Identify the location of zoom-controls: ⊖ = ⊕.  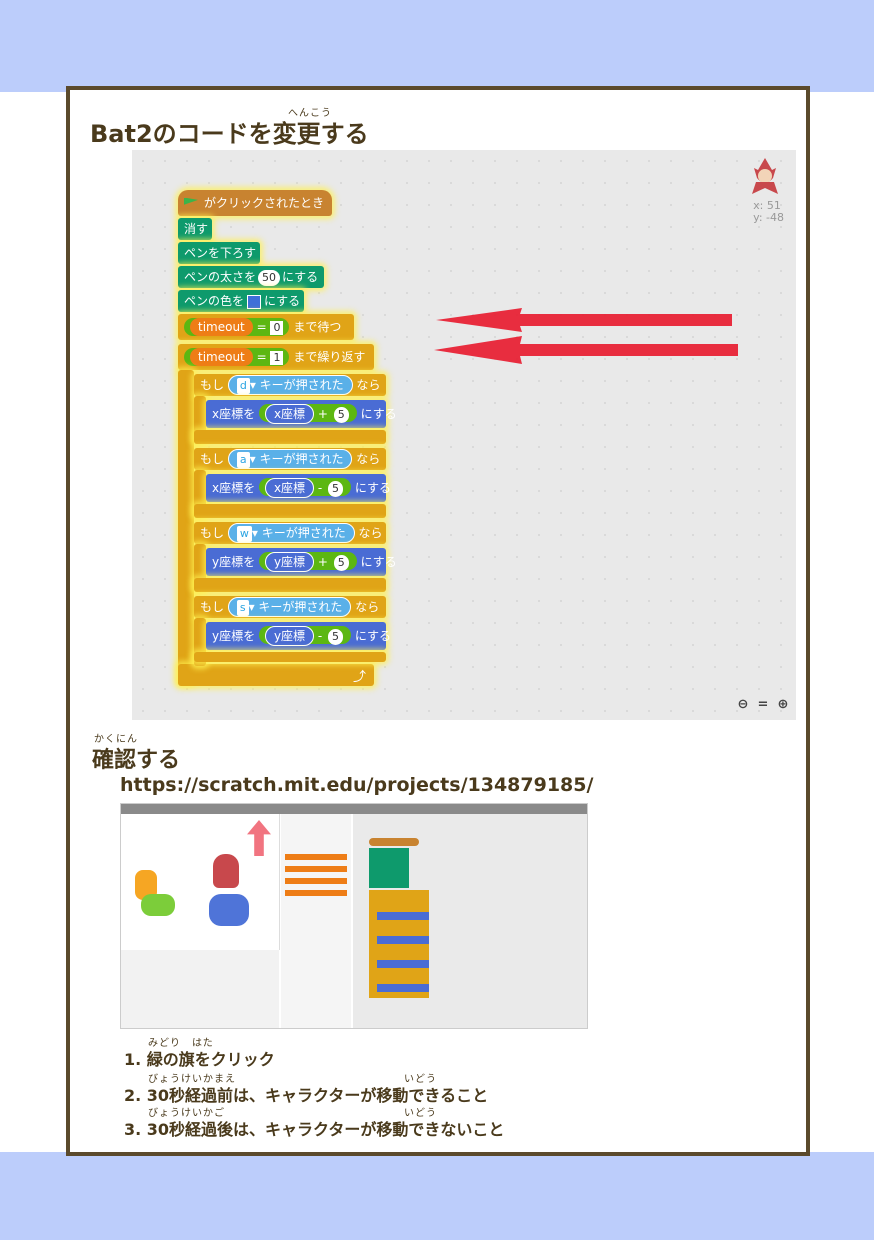
(763, 705).